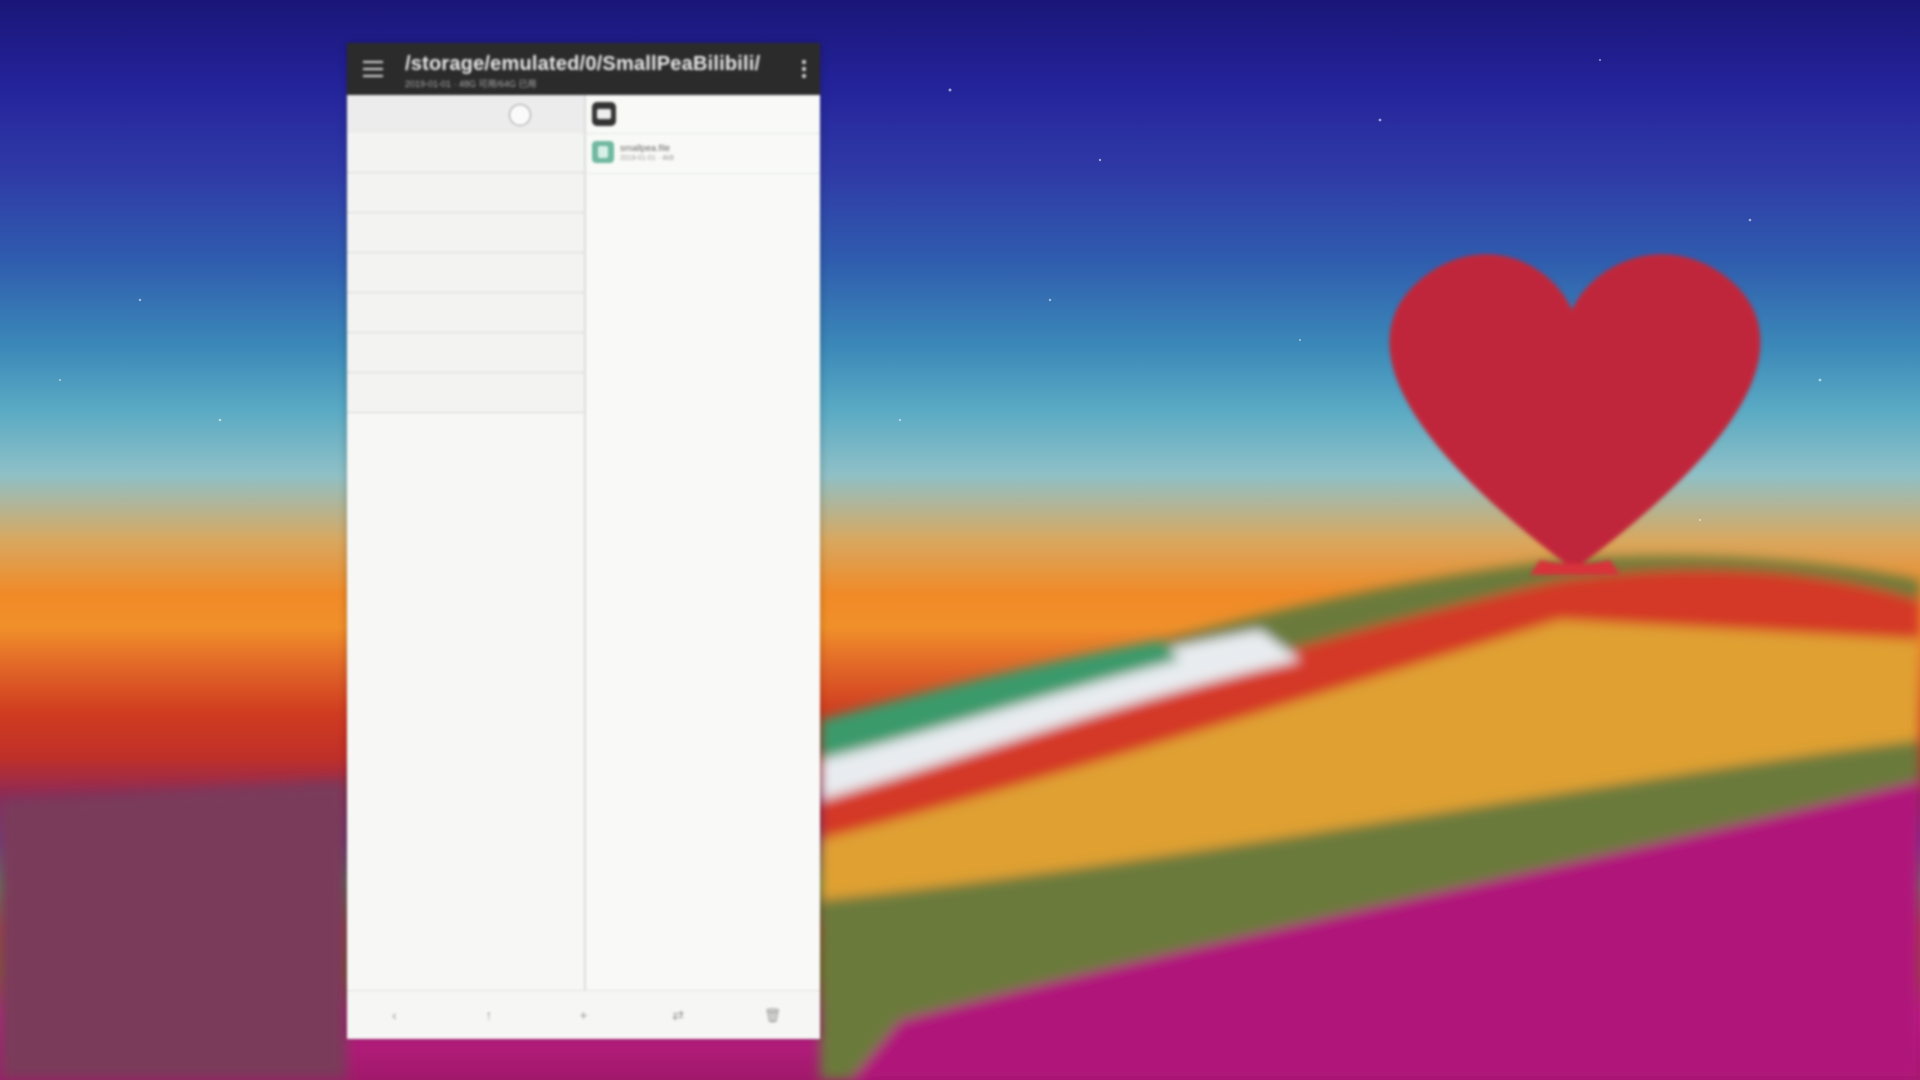  Describe the element at coordinates (647, 158) in the screenshot. I see `file-meta: 2019-01-01 · 4kB` at that location.